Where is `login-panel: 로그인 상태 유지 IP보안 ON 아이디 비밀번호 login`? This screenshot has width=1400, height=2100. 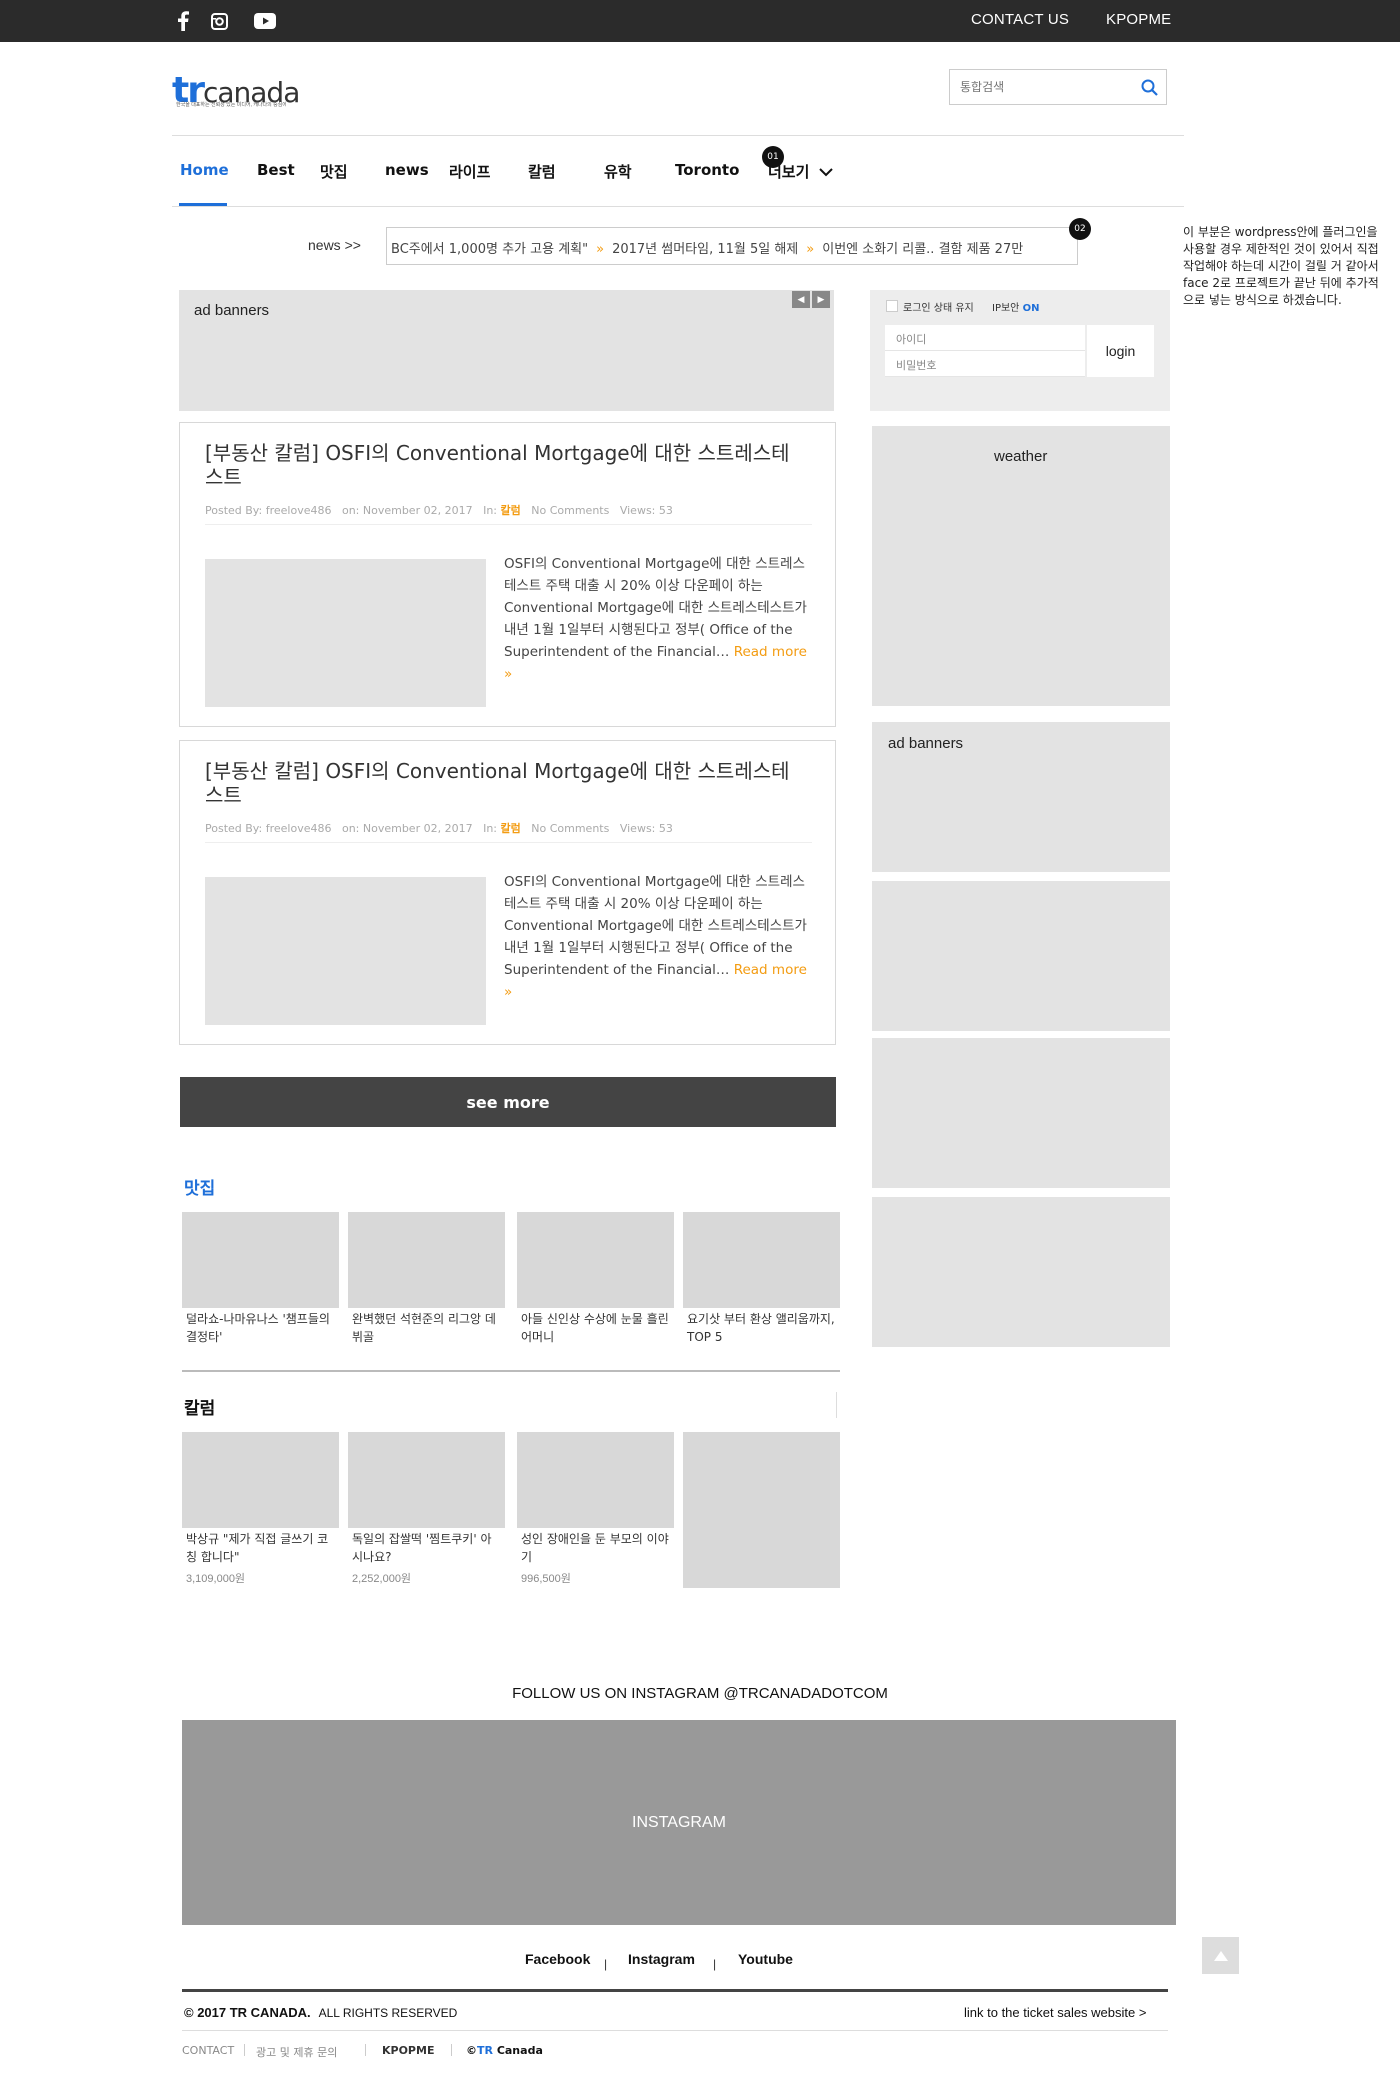 login-panel: 로그인 상태 유지 IP보안 ON 아이디 비밀번호 login is located at coordinates (1020, 350).